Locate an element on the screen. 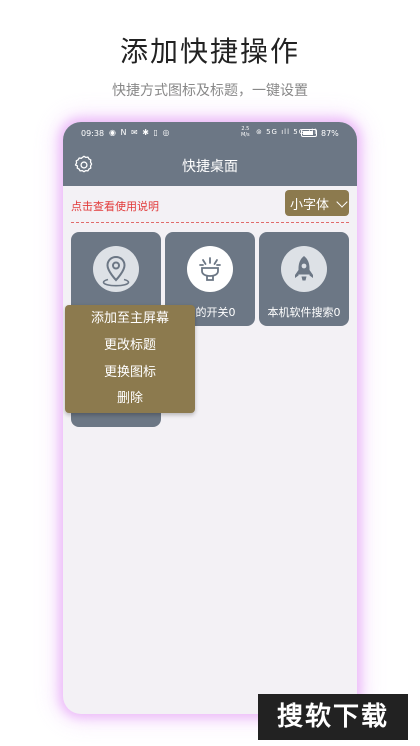 The width and height of the screenshot is (420, 746). menu-item-delete: 删除 is located at coordinates (130, 399).